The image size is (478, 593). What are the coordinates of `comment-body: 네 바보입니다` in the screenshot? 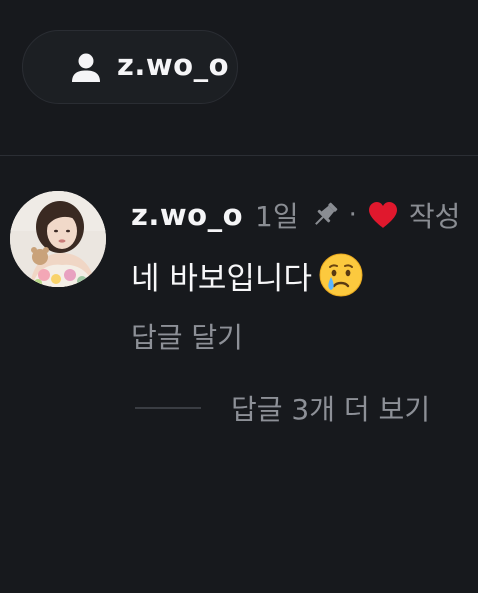 It's located at (247, 275).